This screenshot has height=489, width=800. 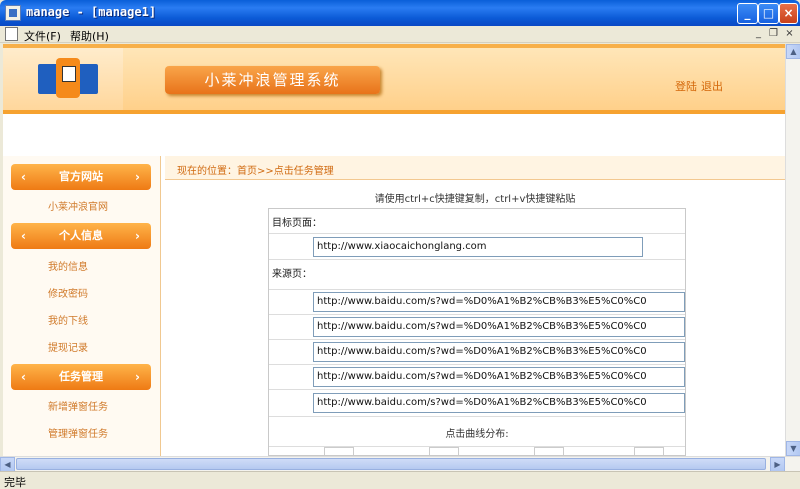 I want to click on status-bar: 完毕, so click(x=400, y=480).